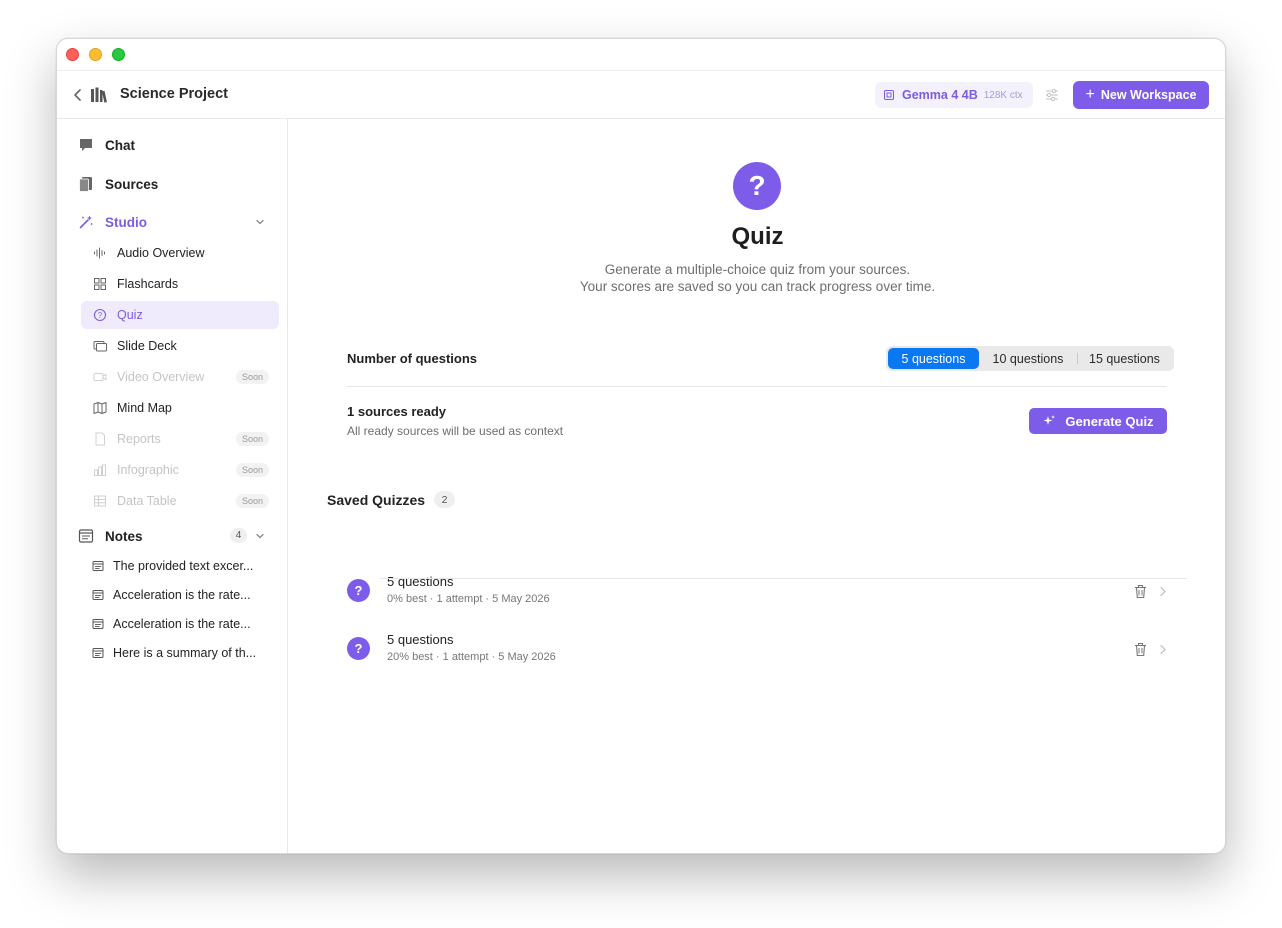 The image size is (1282, 928). Describe the element at coordinates (933, 358) in the screenshot. I see `option-5-questions: 5 questions` at that location.